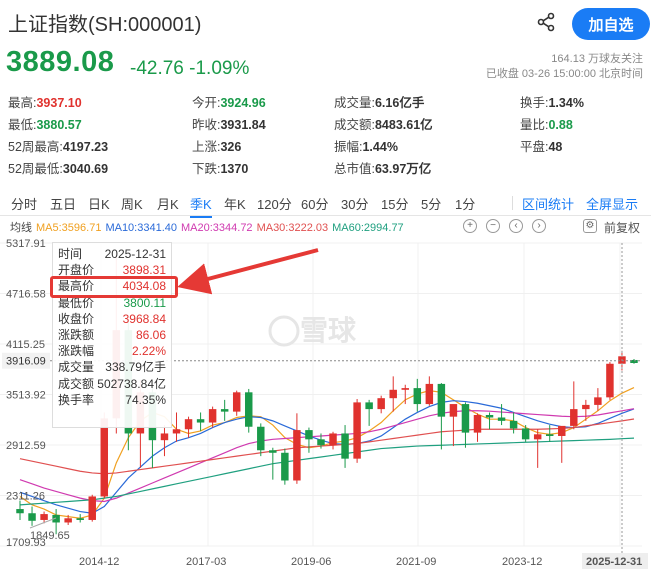  What do you see at coordinates (76, 367) in the screenshot?
I see `tooltip-key: 成交量` at bounding box center [76, 367].